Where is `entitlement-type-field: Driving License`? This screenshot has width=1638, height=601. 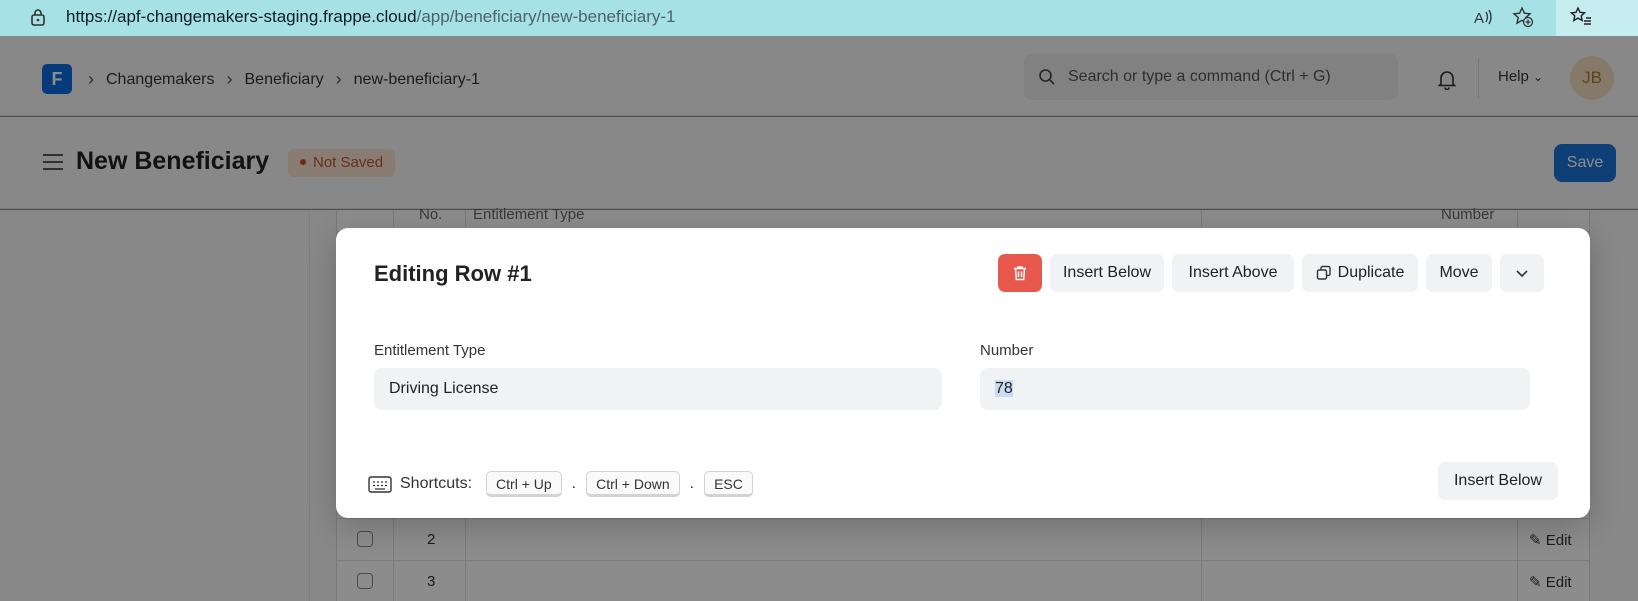 entitlement-type-field: Driving License is located at coordinates (658, 389).